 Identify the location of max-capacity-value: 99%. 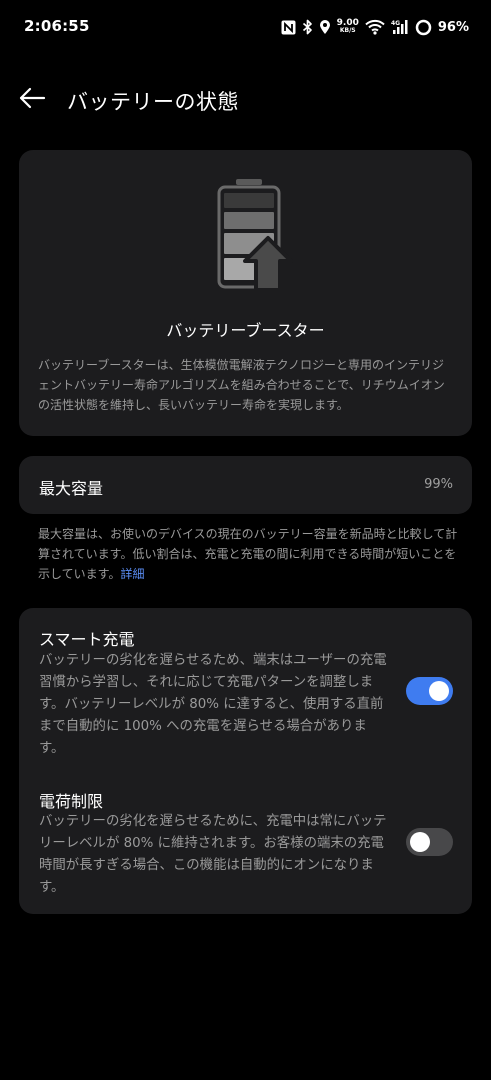
(438, 484).